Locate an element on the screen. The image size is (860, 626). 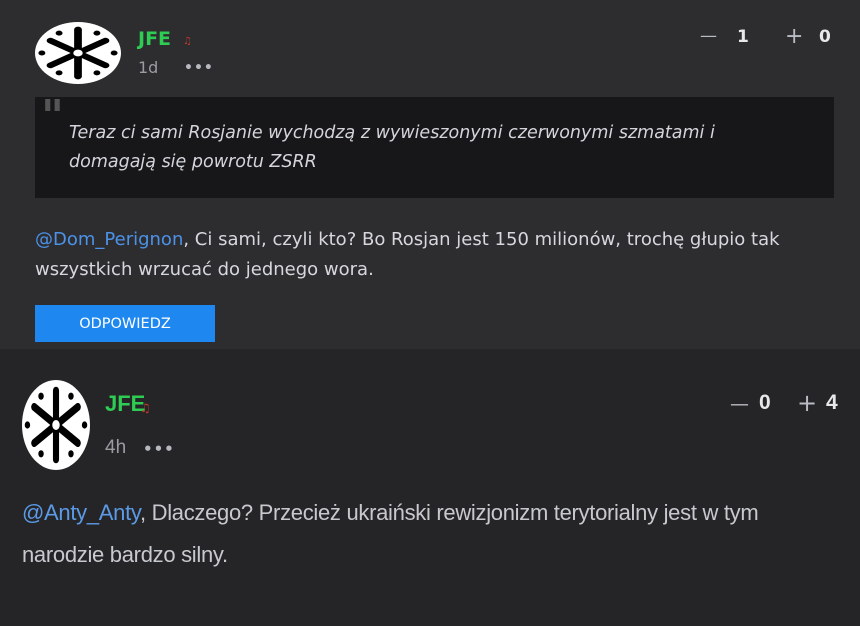
downvote-count: 1 is located at coordinates (743, 37).